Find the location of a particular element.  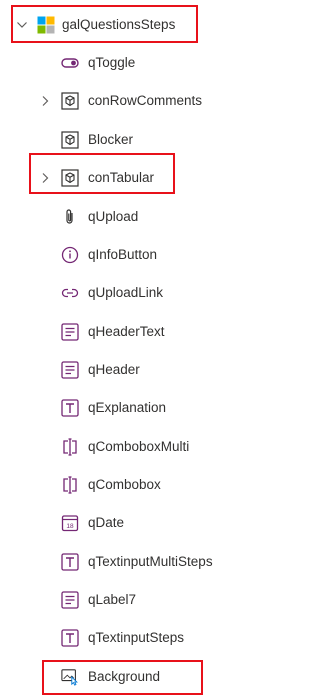

tree-item-label: galQuestionsSteps is located at coordinates (119, 24).